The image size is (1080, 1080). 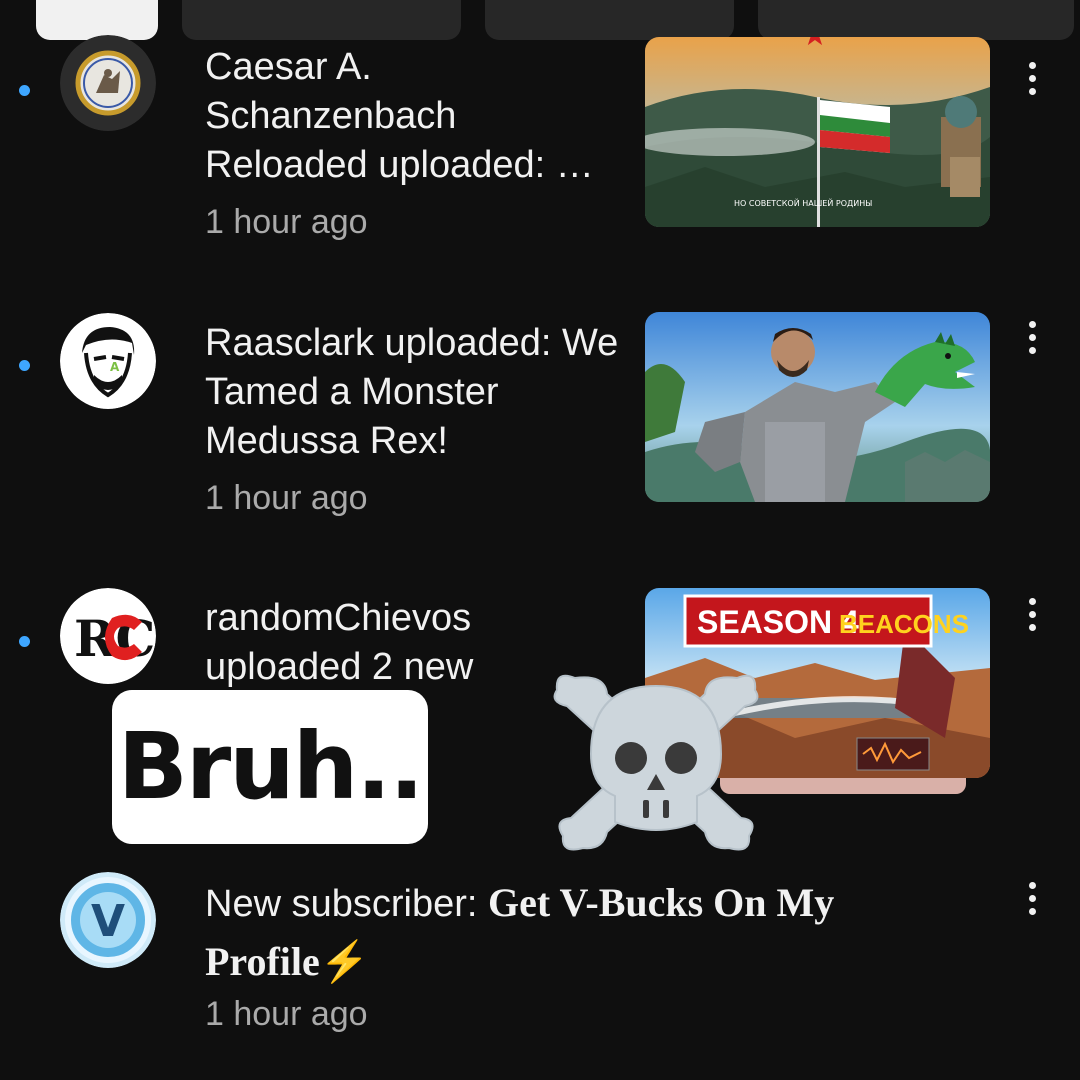 What do you see at coordinates (270, 767) in the screenshot?
I see `bruh-caption-sticker: Bruh..` at bounding box center [270, 767].